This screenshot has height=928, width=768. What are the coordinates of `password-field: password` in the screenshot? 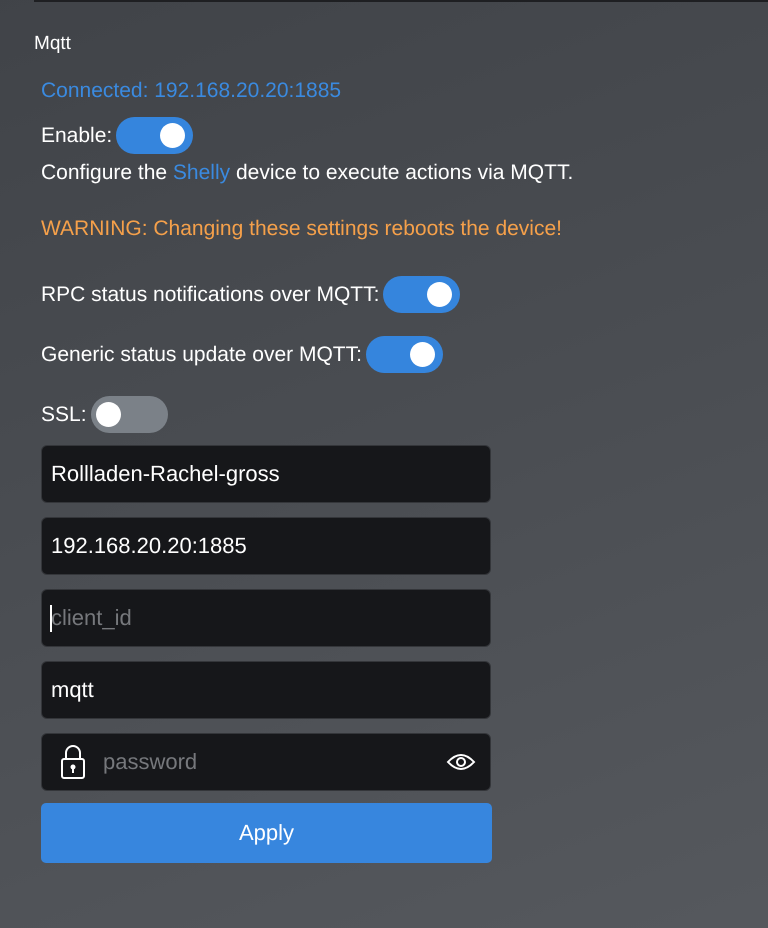 It's located at (266, 762).